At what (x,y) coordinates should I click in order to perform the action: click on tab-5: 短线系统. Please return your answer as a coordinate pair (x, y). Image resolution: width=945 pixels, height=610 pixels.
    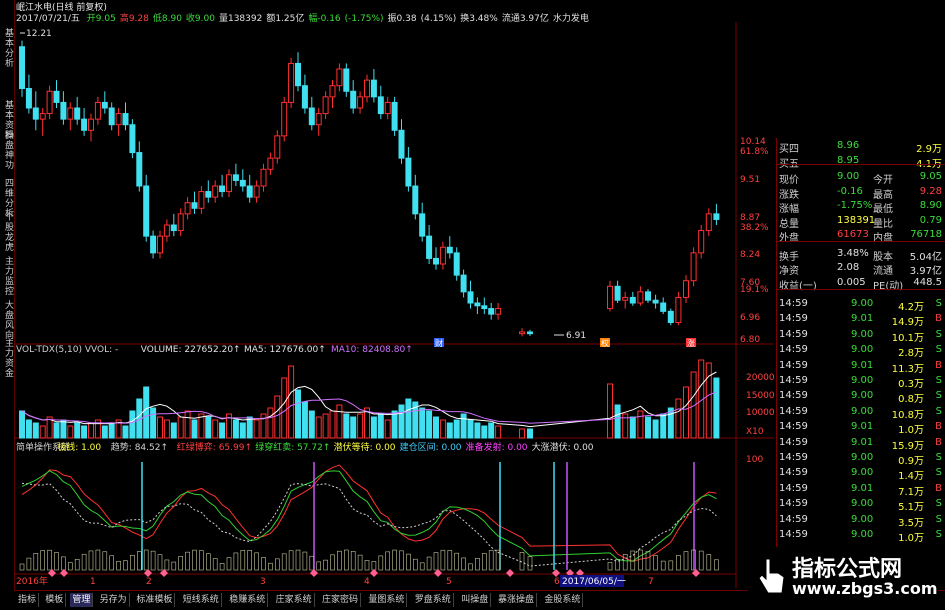
    Looking at the image, I should click on (201, 600).